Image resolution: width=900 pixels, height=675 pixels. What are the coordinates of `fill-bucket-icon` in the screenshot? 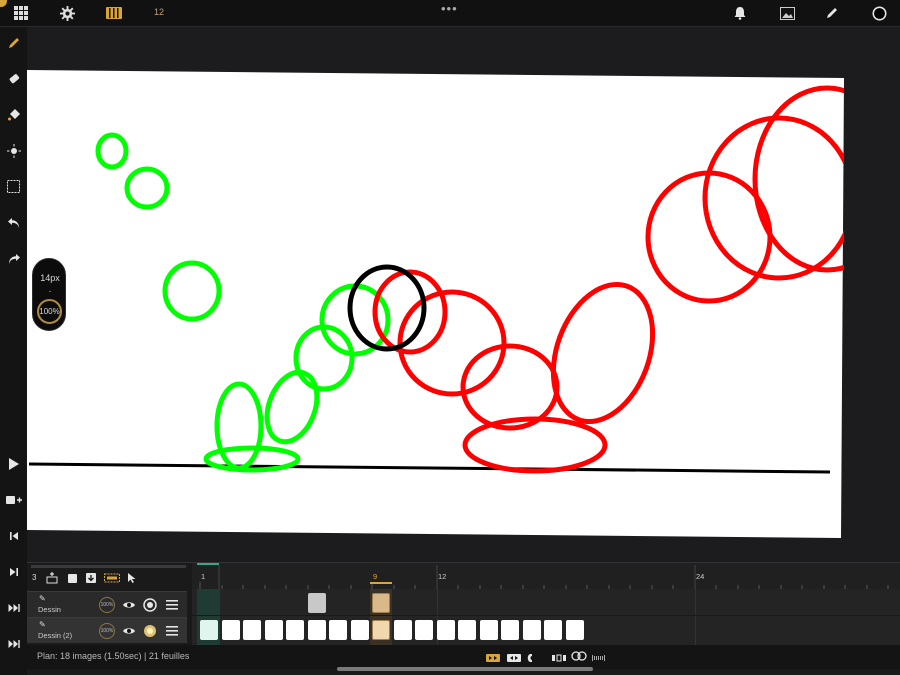 It's located at (13, 114).